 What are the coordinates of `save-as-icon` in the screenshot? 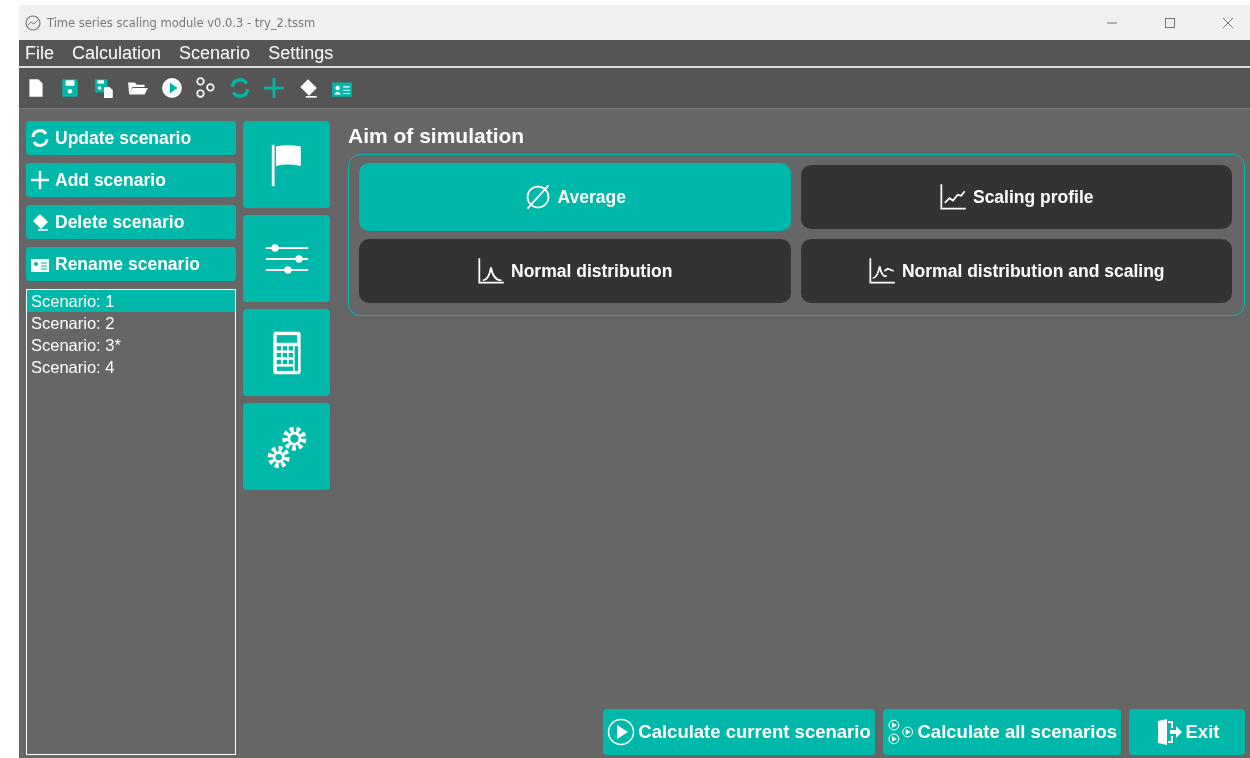 It's located at (104, 88).